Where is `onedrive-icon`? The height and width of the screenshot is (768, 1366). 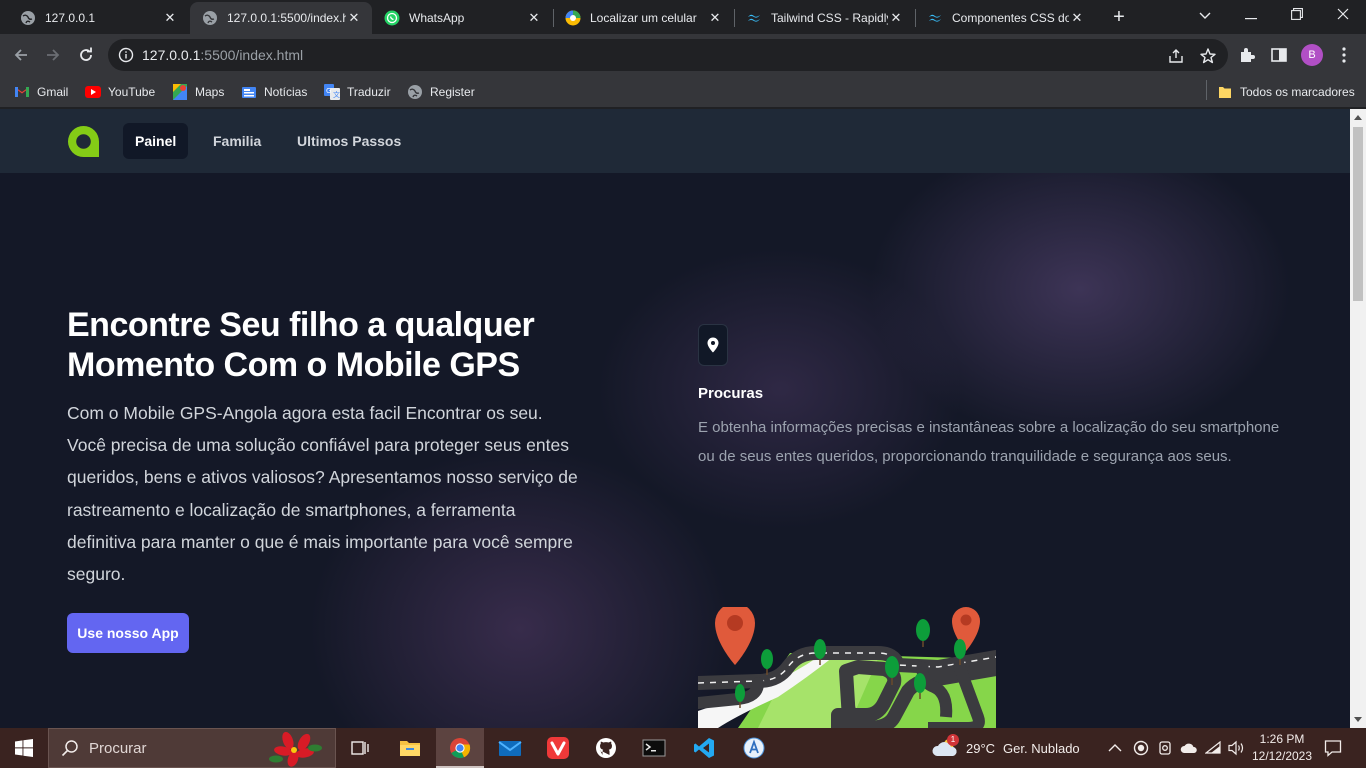 onedrive-icon is located at coordinates (1189, 748).